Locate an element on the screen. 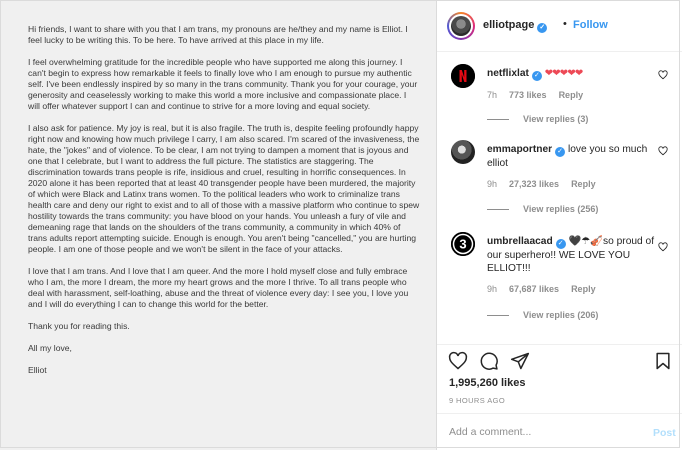 The image size is (682, 451). post-likes-count: 1,995,260 likes is located at coordinates (487, 383).